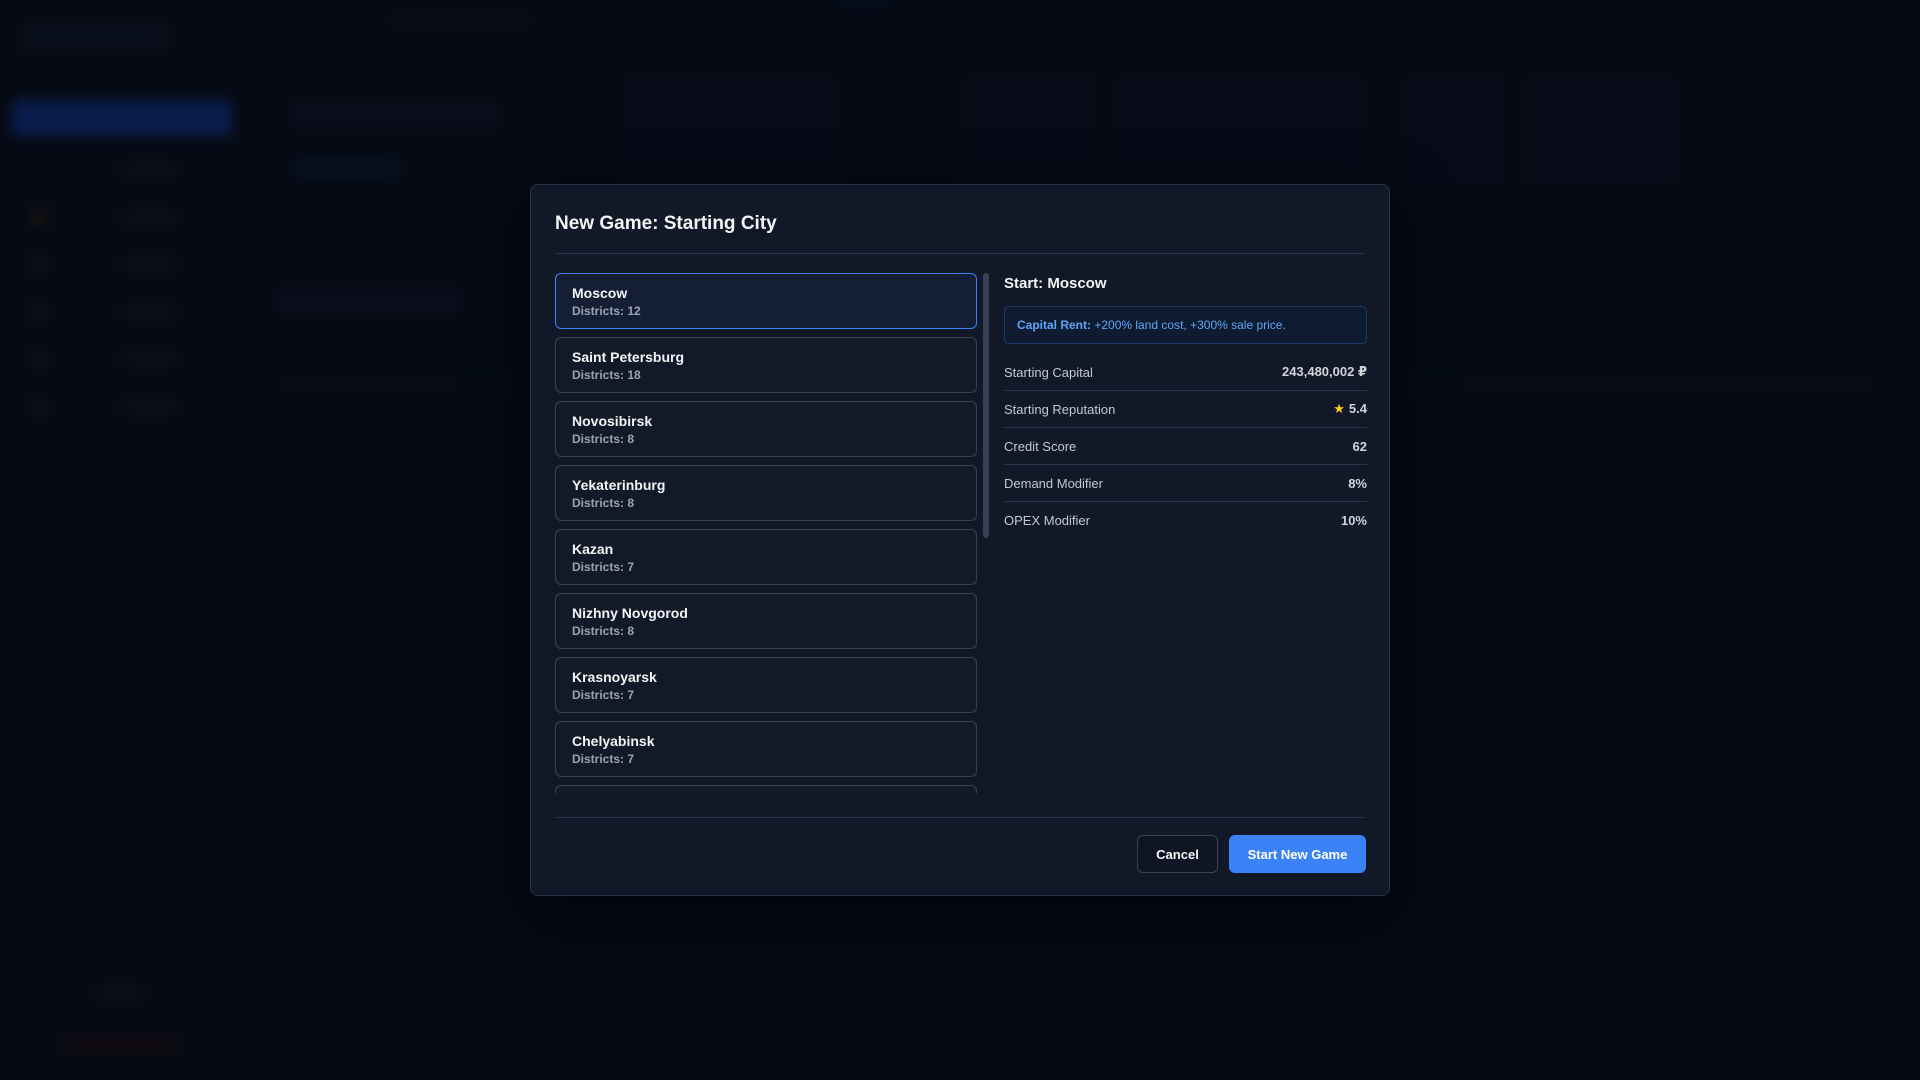 The width and height of the screenshot is (1920, 1080). Describe the element at coordinates (1185, 483) in the screenshot. I see `stat-demand-modifier: Demand Modifier 8%` at that location.